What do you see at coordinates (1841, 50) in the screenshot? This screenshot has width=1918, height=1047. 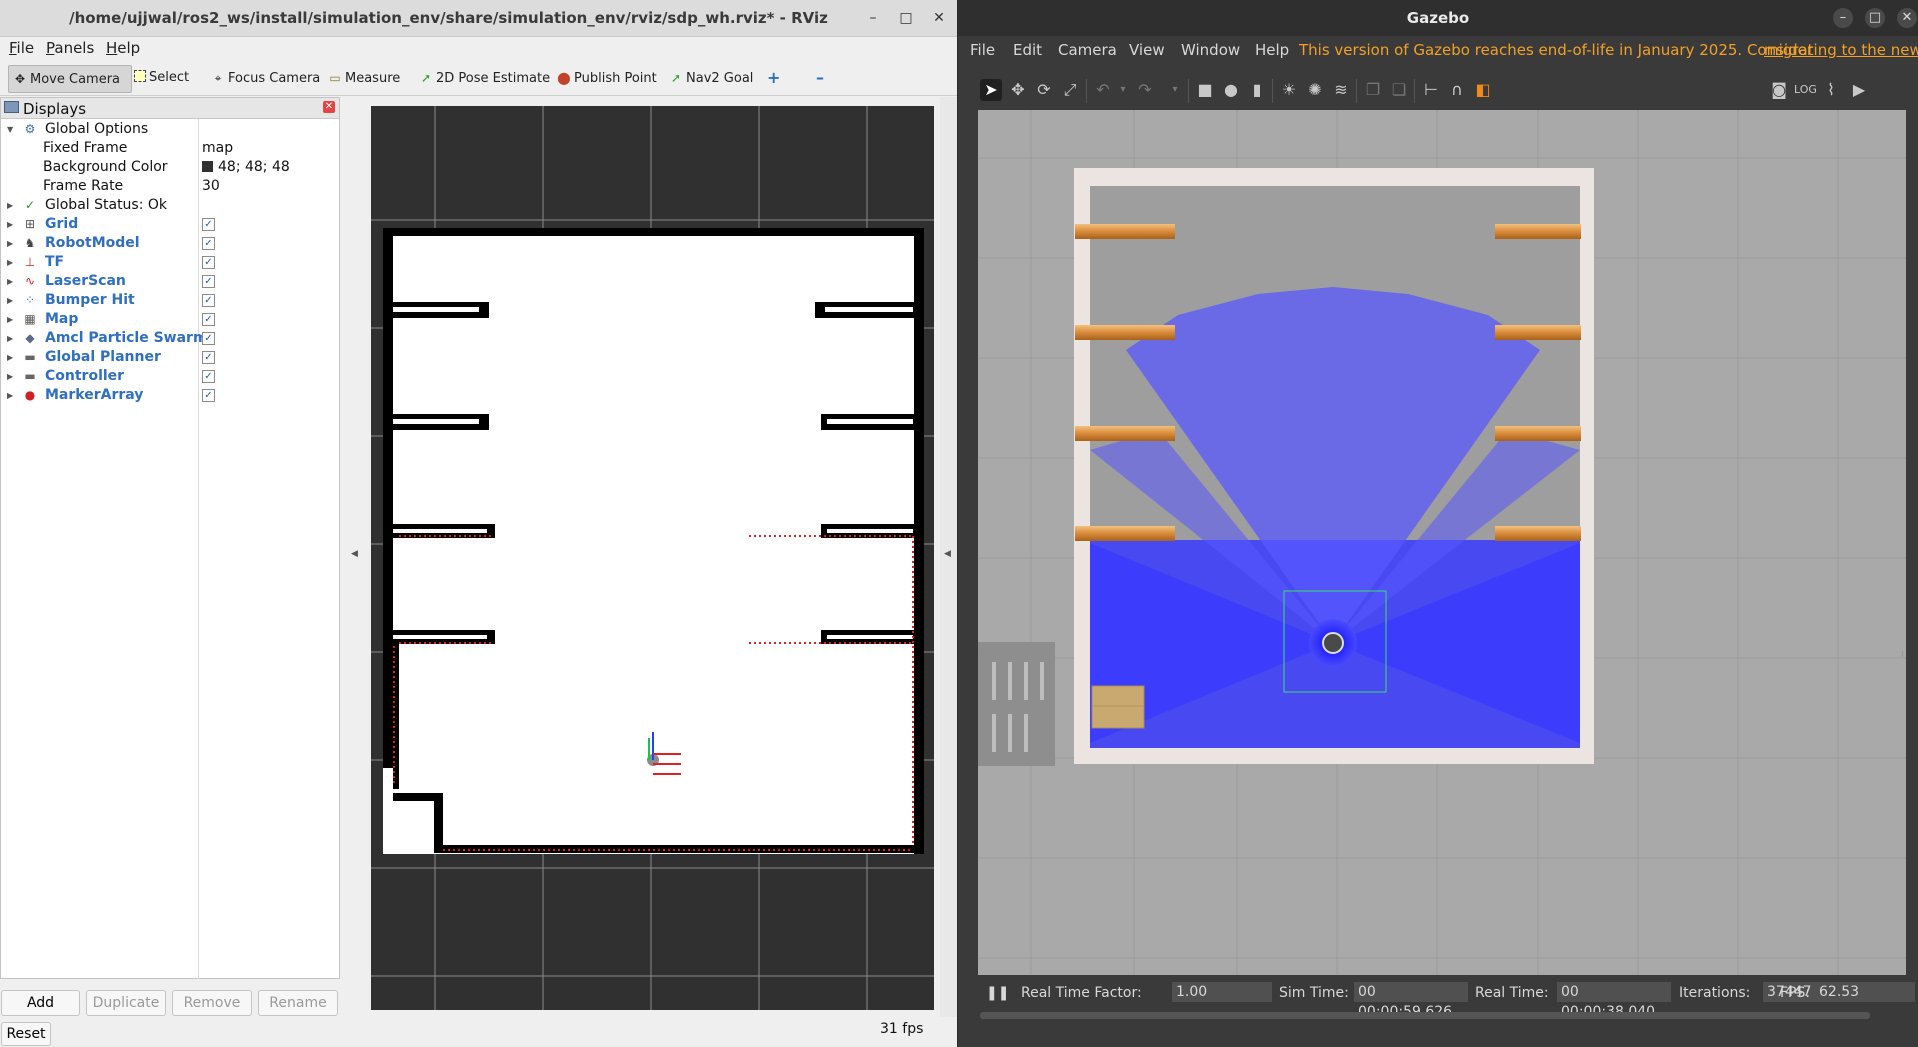 I see `migration-link: migrating to the new G` at bounding box center [1841, 50].